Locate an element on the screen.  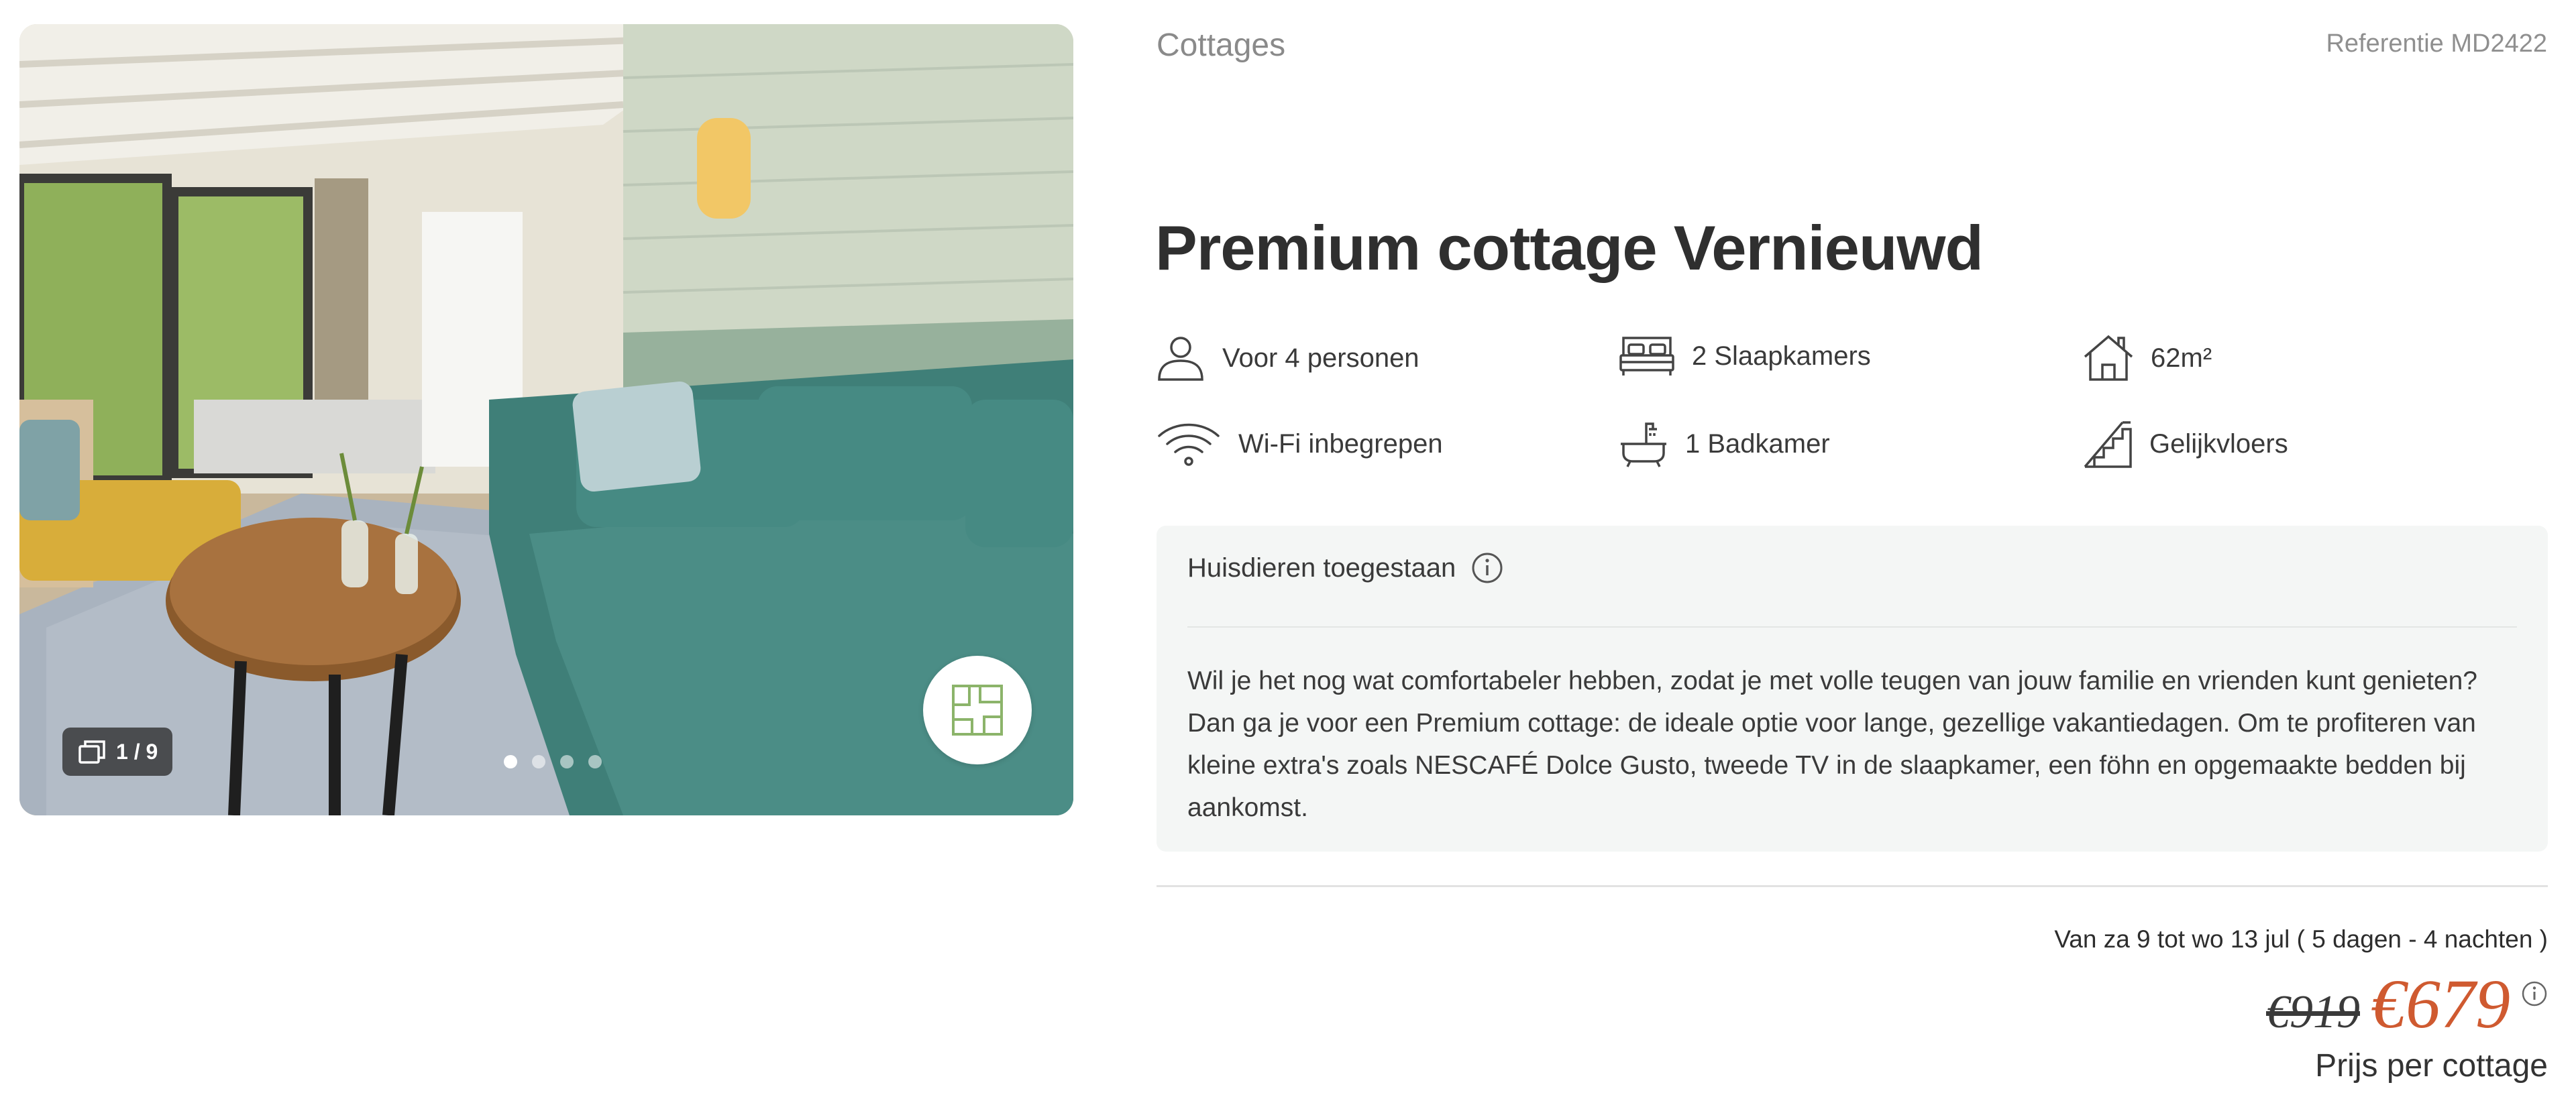
feature-bathroom: 1 Badkamer is located at coordinates (1724, 443).